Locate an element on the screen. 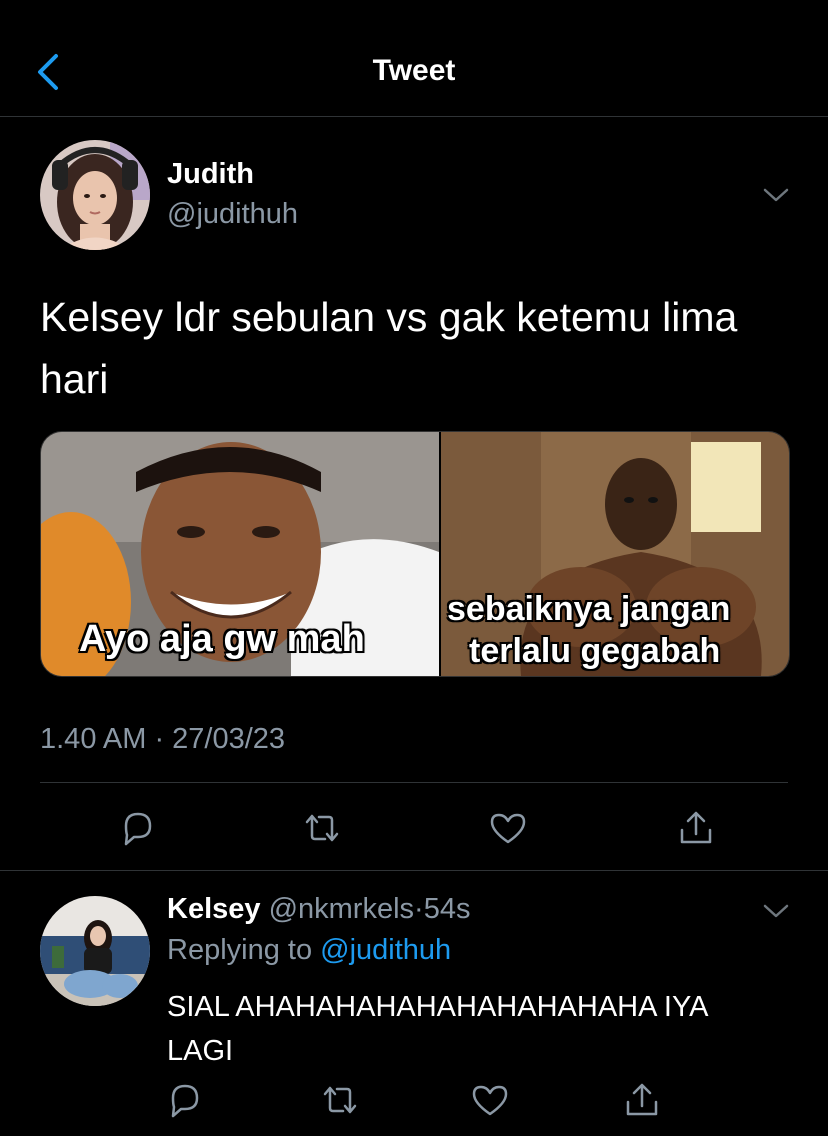  author-name: Judith is located at coordinates (210, 174).